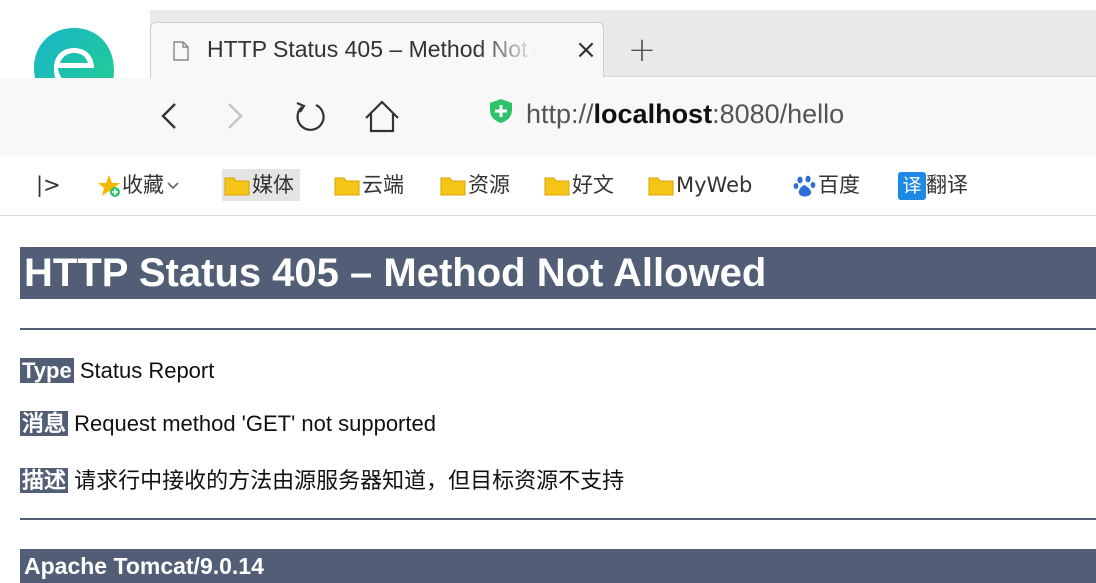 This screenshot has height=583, width=1096. What do you see at coordinates (642, 50) in the screenshot?
I see `new-tab-icon: +` at bounding box center [642, 50].